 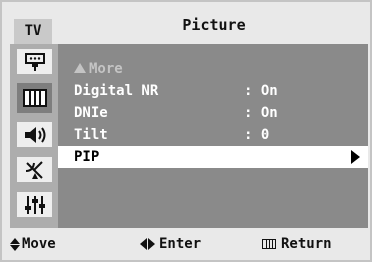 I want to click on return-label: Return, so click(x=306, y=244).